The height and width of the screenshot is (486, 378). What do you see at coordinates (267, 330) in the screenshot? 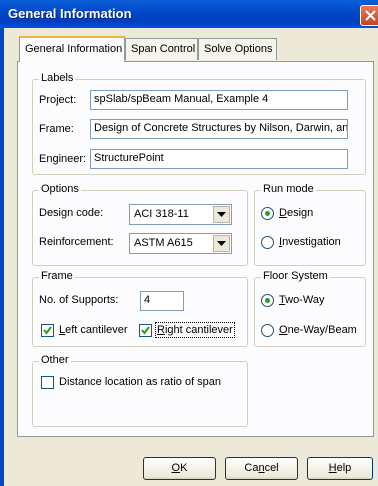
I see `one-way-radio` at bounding box center [267, 330].